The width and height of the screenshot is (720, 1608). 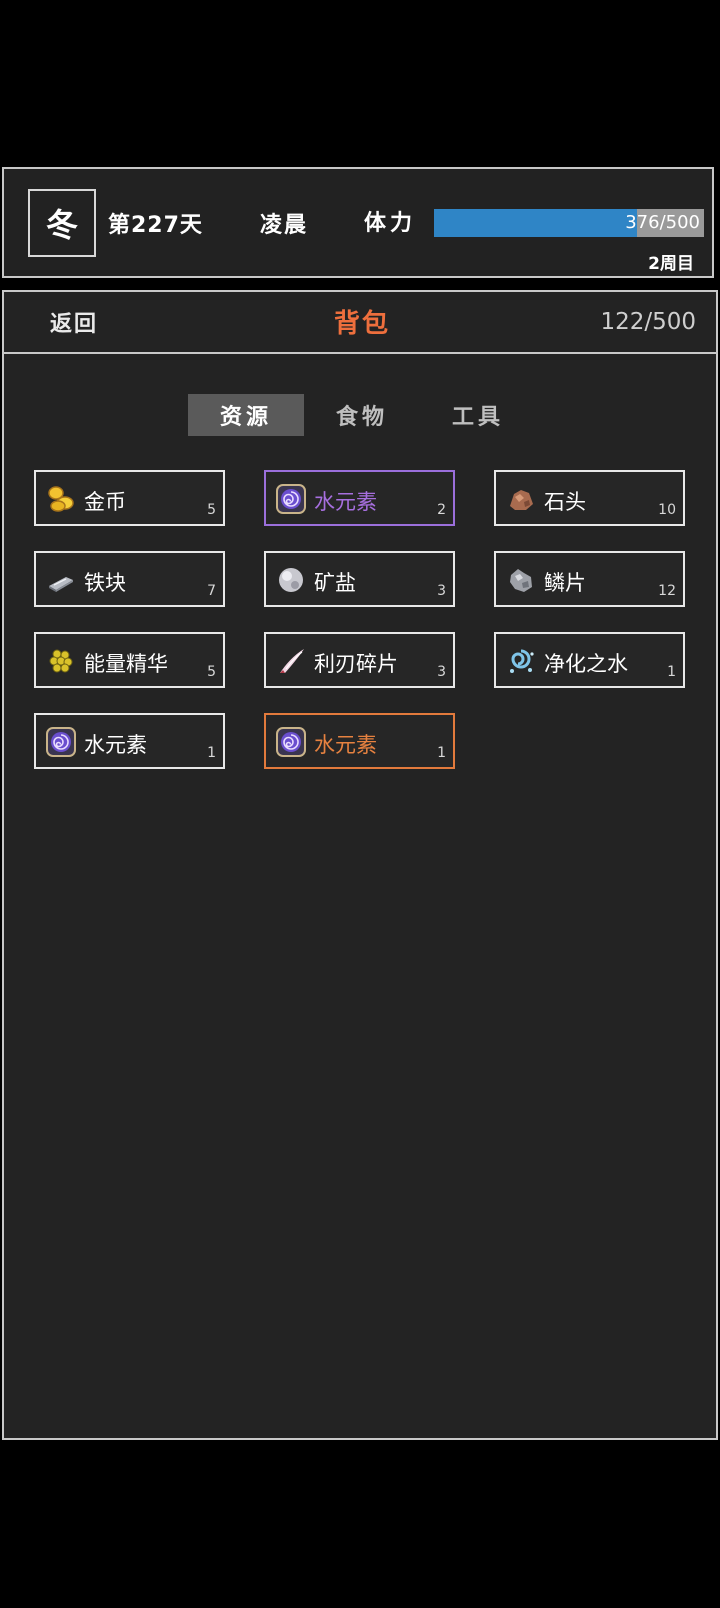 I want to click on item-name: 净化之水, so click(x=586, y=664).